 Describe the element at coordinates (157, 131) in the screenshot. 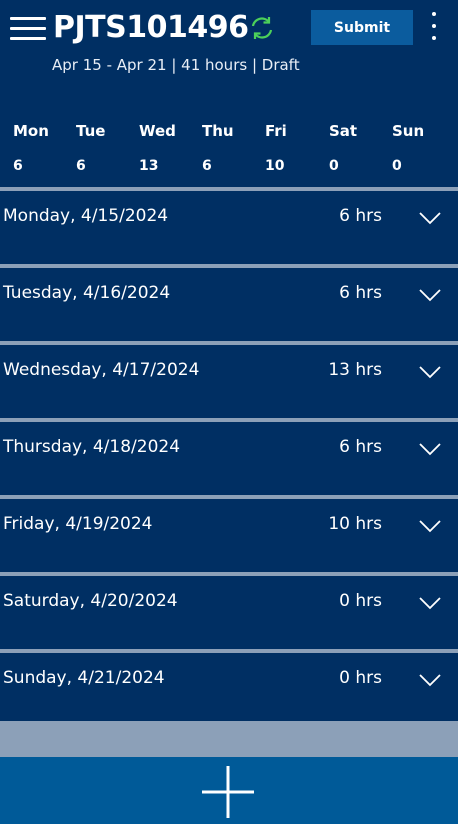

I see `week-day-label: Wed` at that location.